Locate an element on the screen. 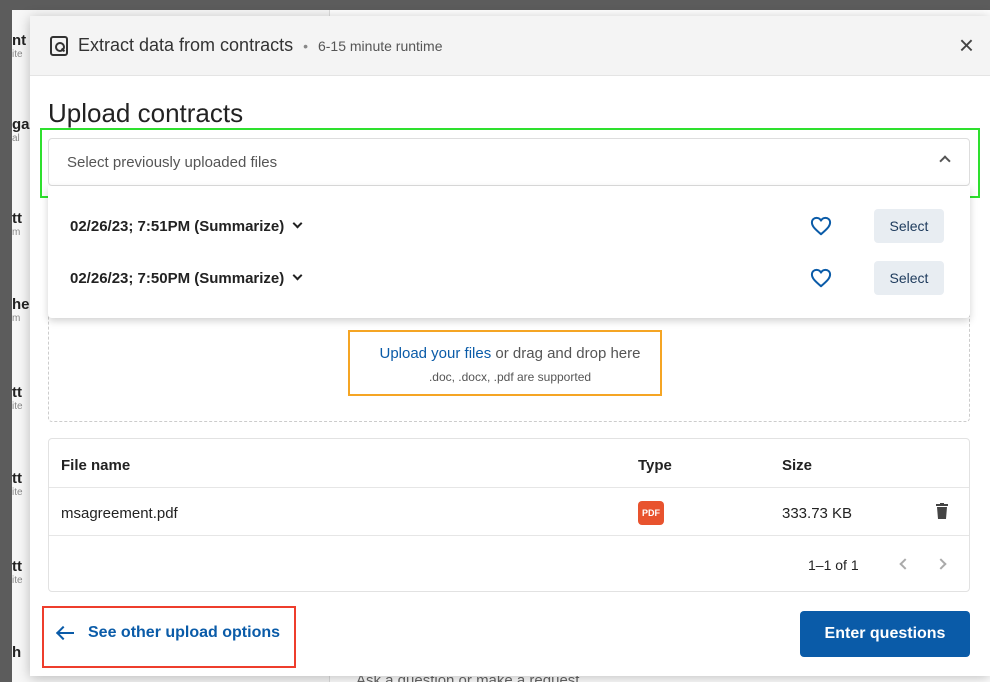 Image resolution: width=990 pixels, height=682 pixels. runtime-label: 6-15 minute runtime is located at coordinates (380, 45).